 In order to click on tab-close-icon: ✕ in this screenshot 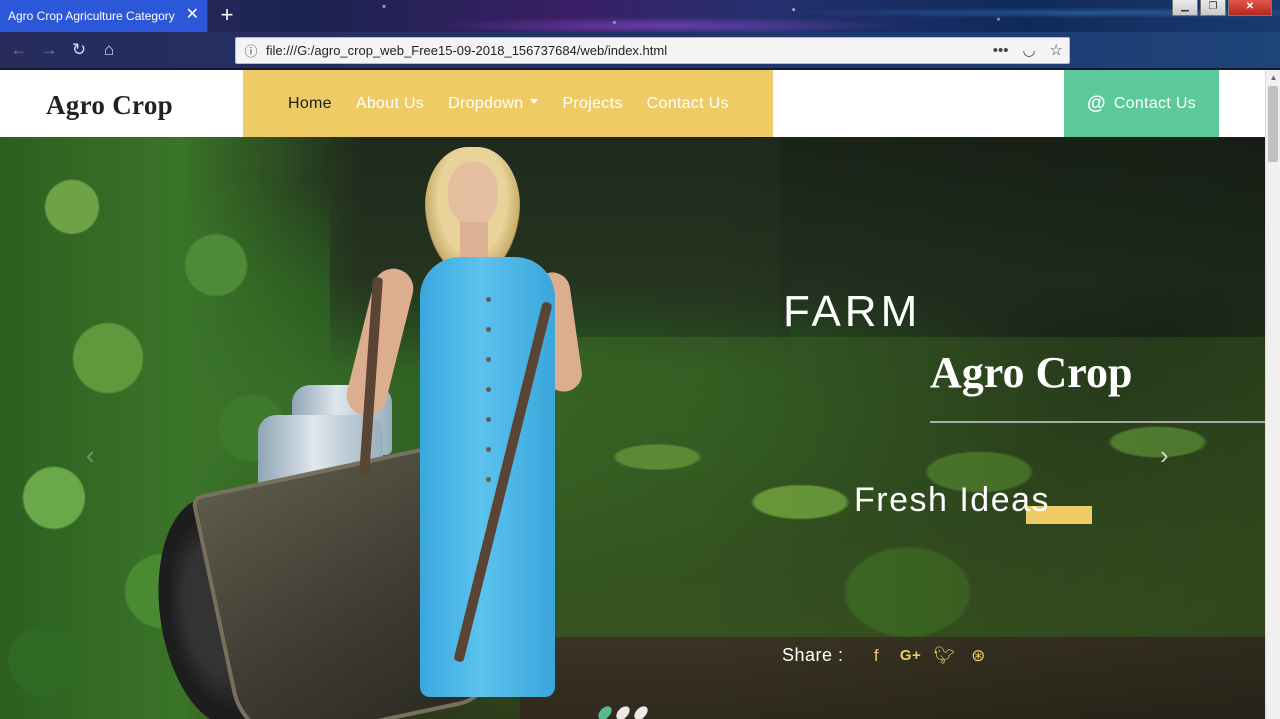, I will do `click(192, 15)`.